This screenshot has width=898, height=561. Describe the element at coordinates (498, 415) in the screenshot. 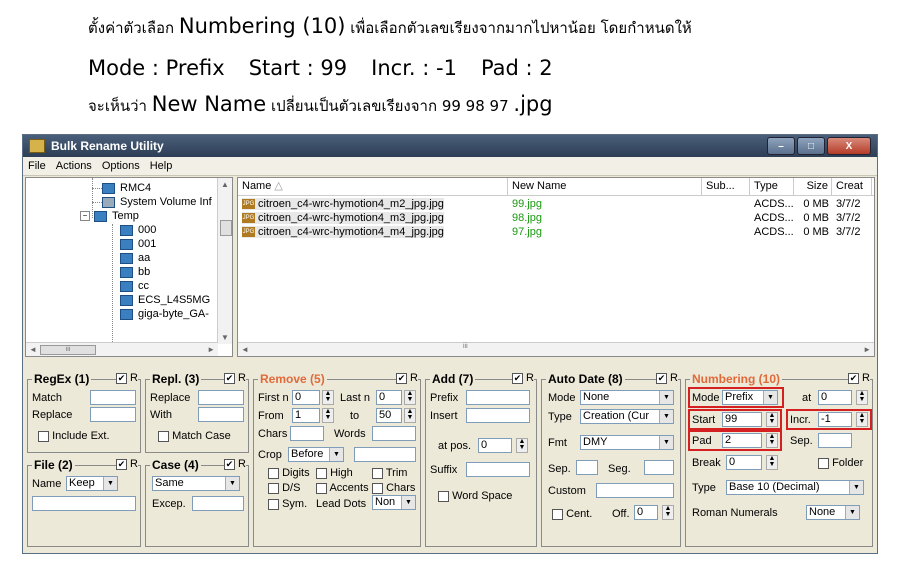

I see `insert-input` at that location.